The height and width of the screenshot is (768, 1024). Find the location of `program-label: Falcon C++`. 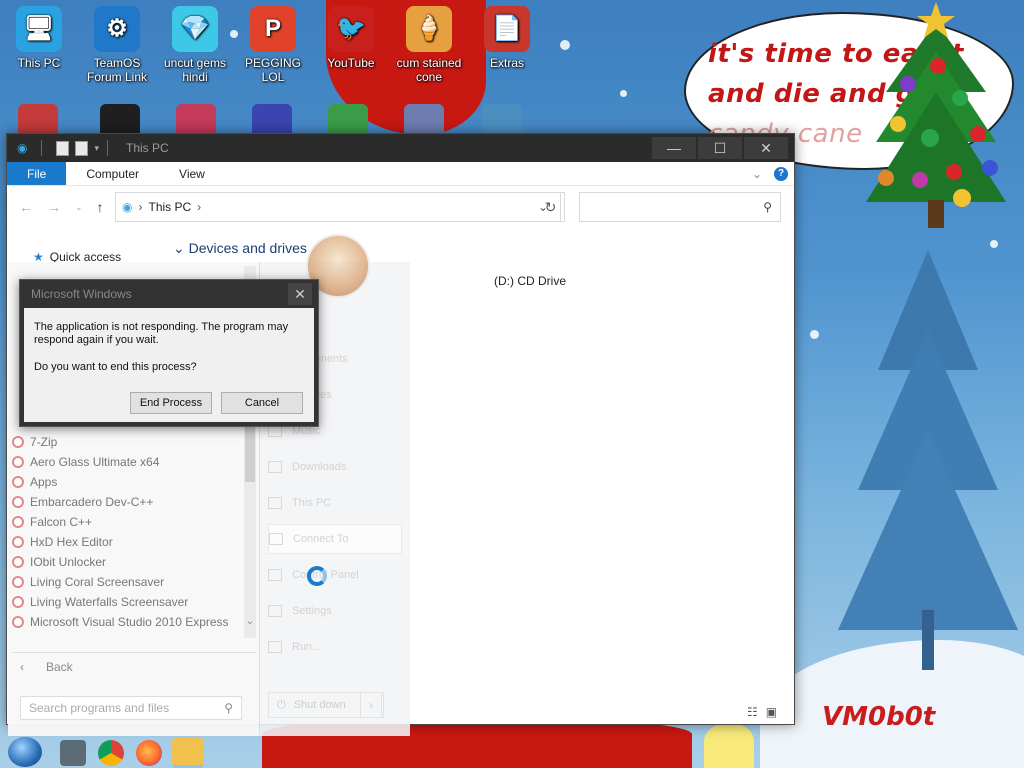

program-label: Falcon C++ is located at coordinates (61, 522).